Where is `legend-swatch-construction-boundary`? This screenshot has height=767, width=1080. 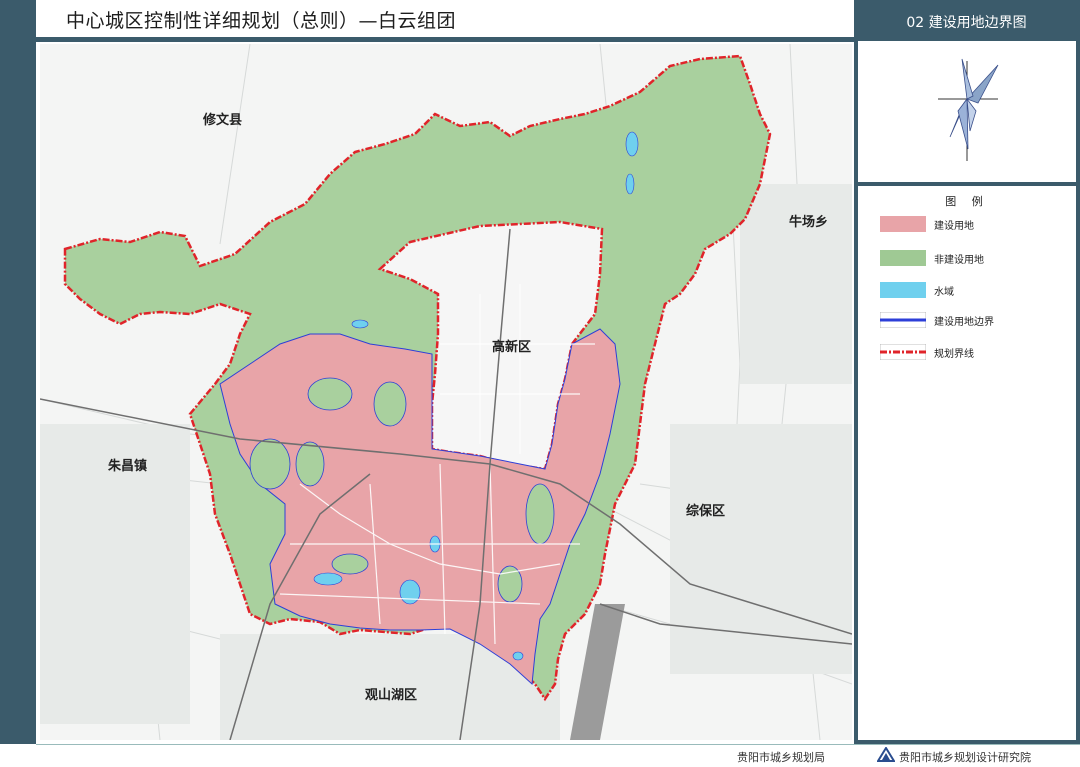
legend-swatch-construction-boundary is located at coordinates (903, 320).